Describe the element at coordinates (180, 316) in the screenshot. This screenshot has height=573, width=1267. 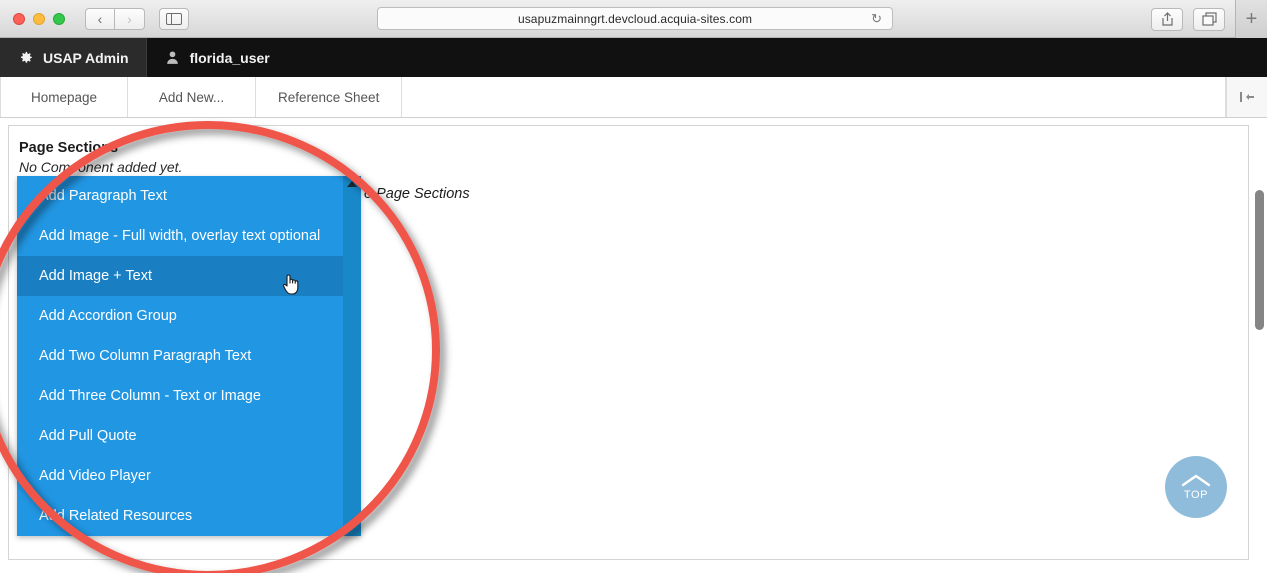
I see `dropdown-option-add-accordion-group: Add Accordion Group` at that location.